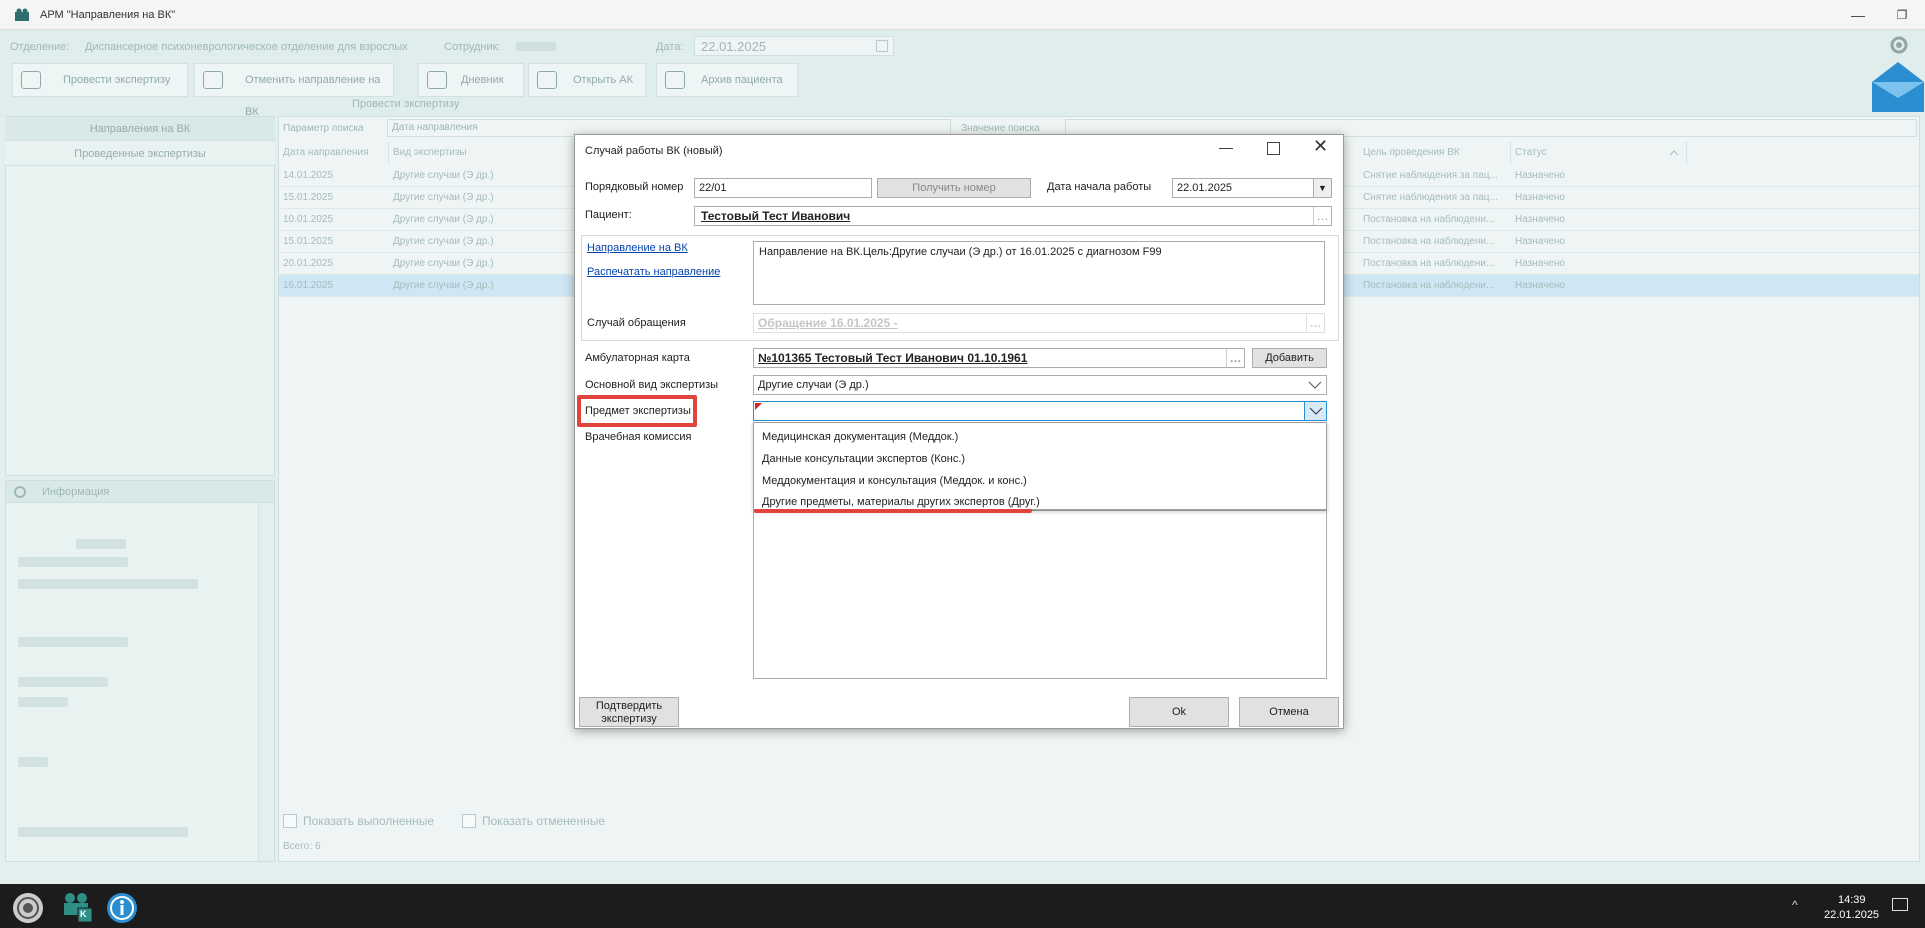  What do you see at coordinates (670, 47) in the screenshot?
I see `date-label: Дата:` at bounding box center [670, 47].